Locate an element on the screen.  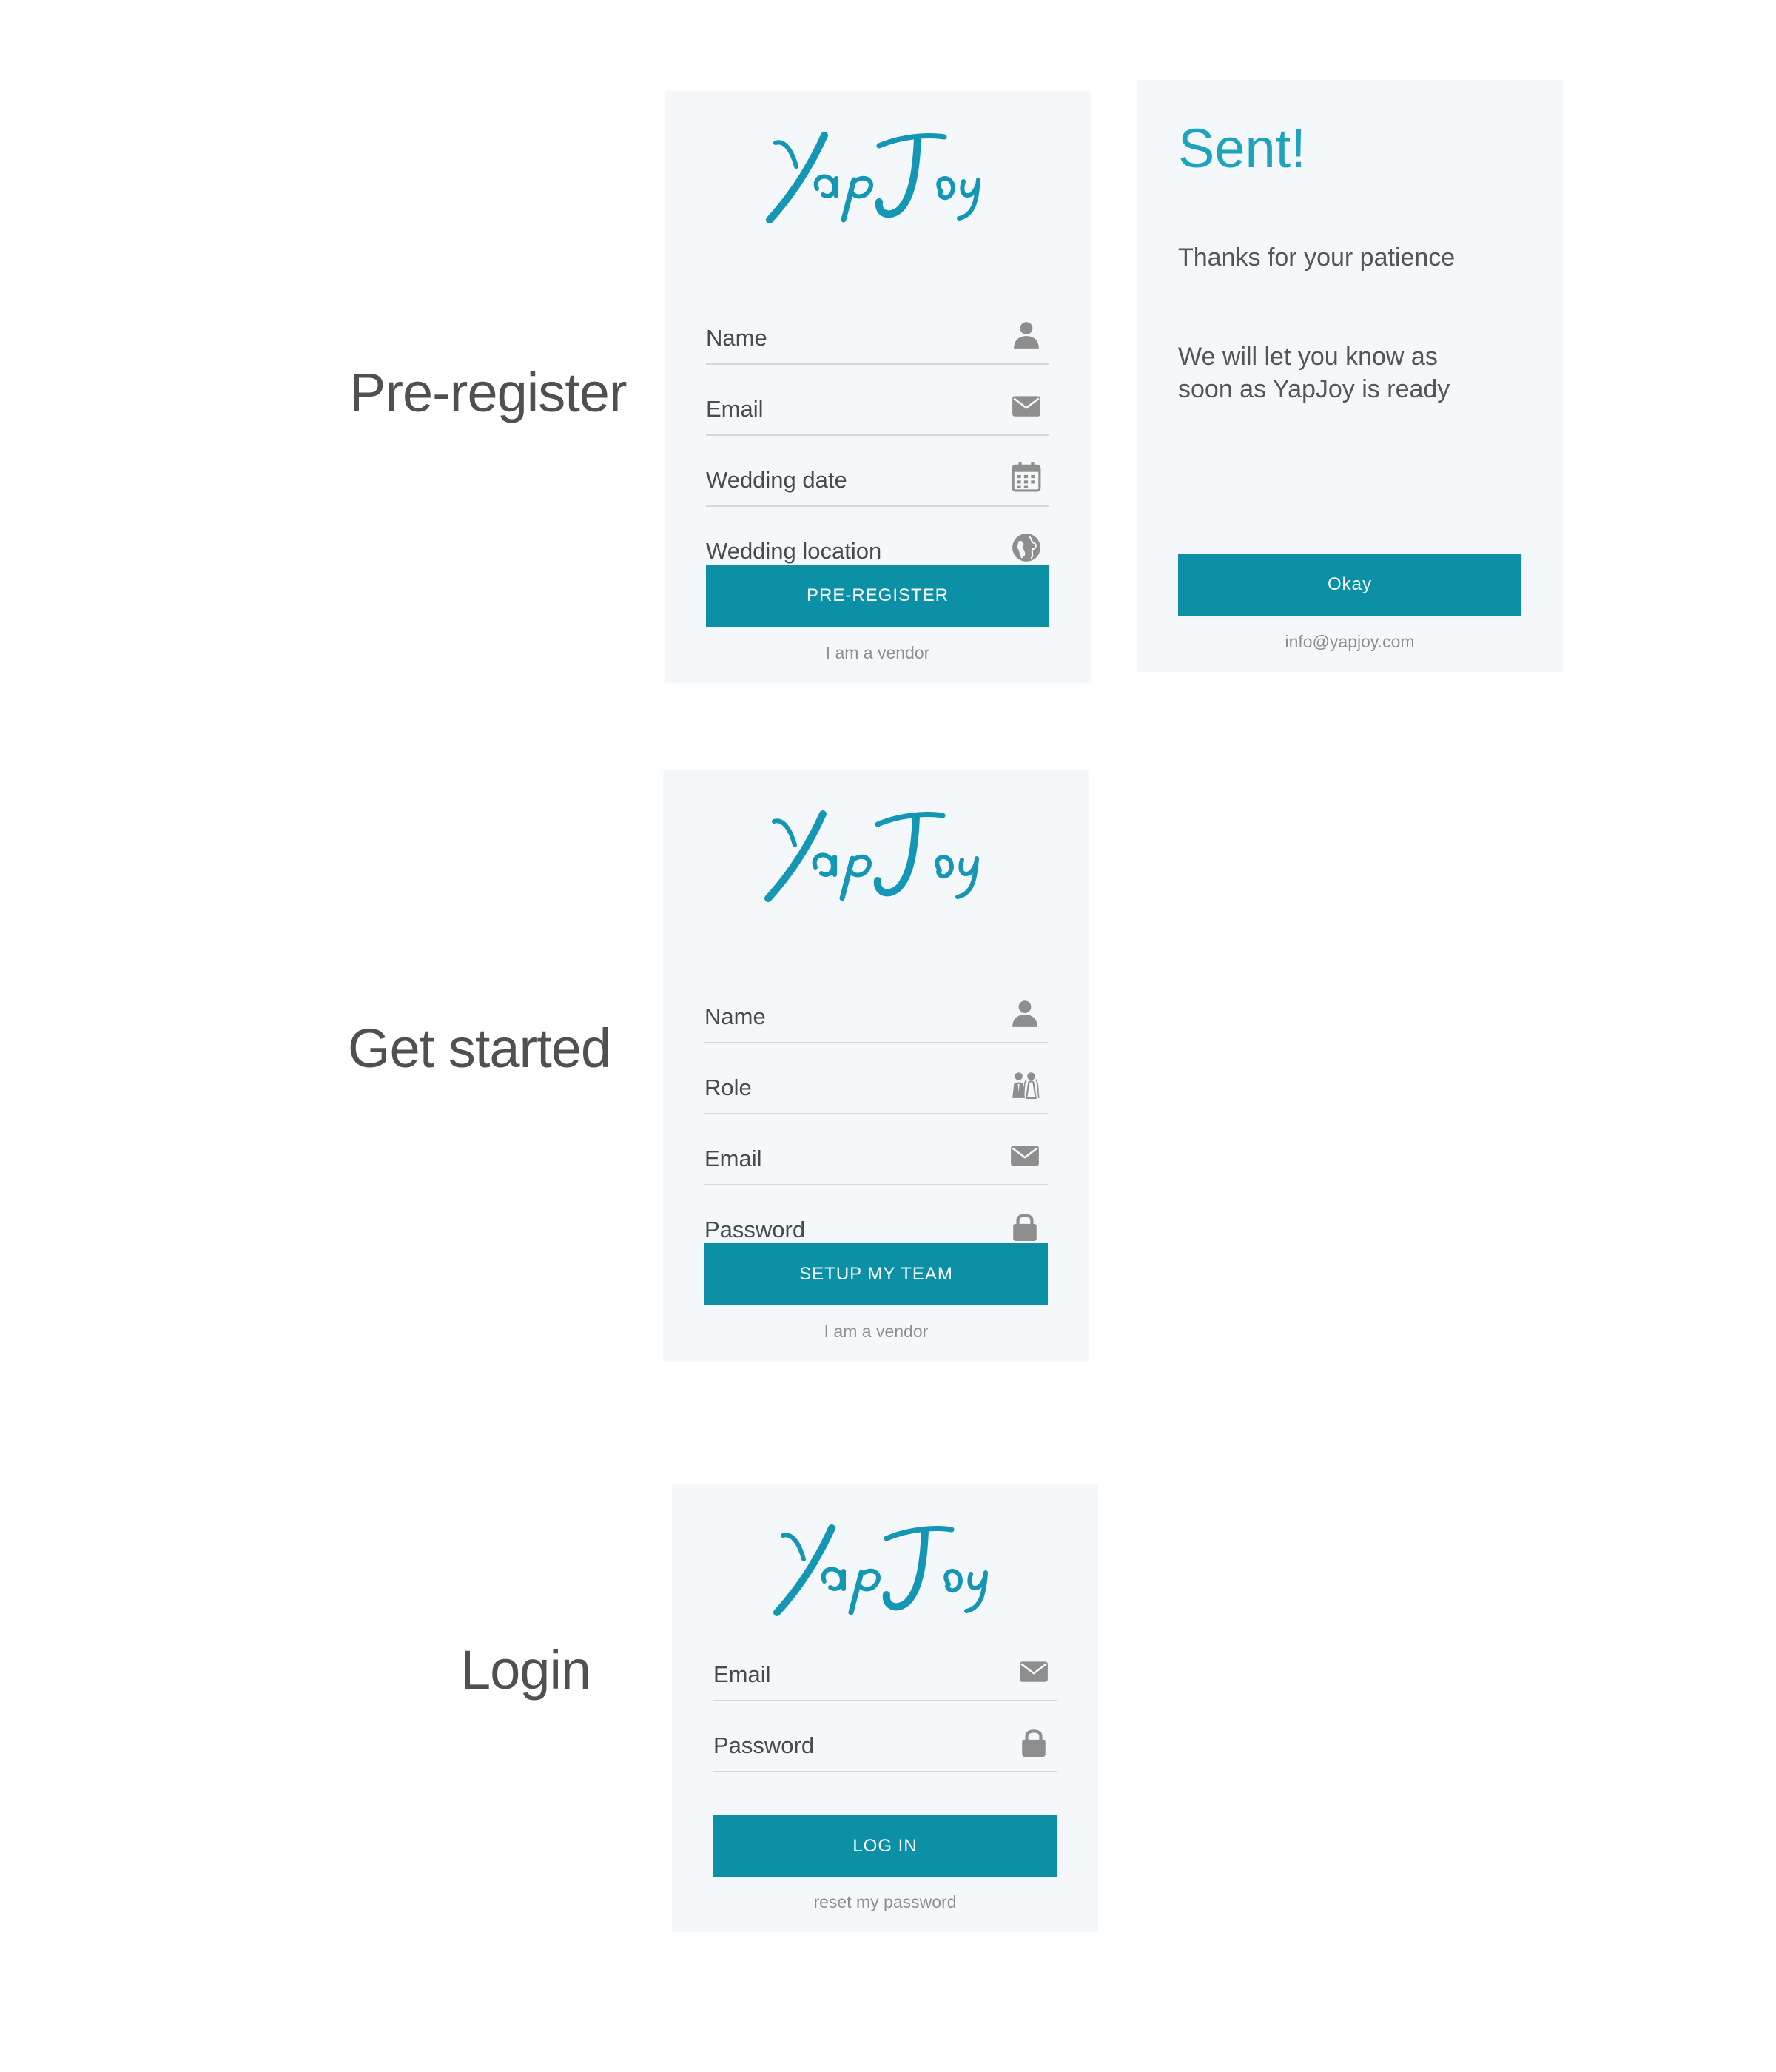
okay-button: Okay is located at coordinates (1349, 585).